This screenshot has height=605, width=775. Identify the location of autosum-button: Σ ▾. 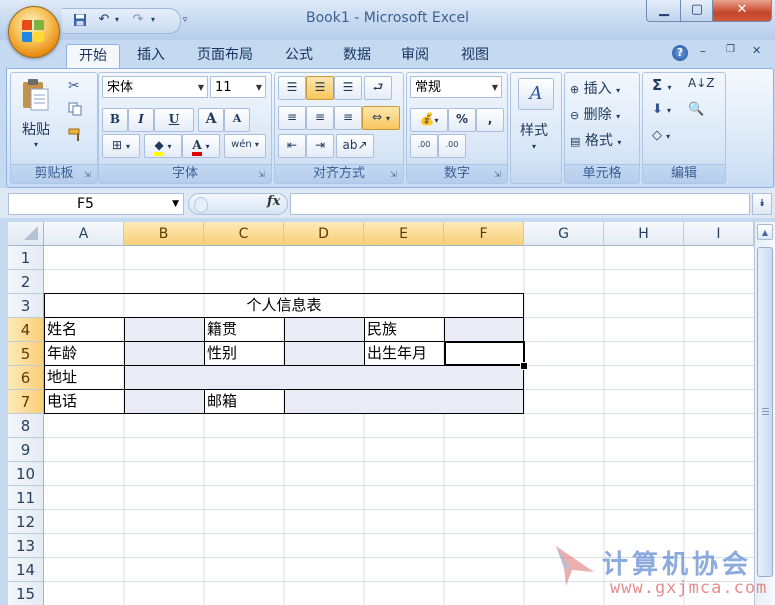
(667, 86).